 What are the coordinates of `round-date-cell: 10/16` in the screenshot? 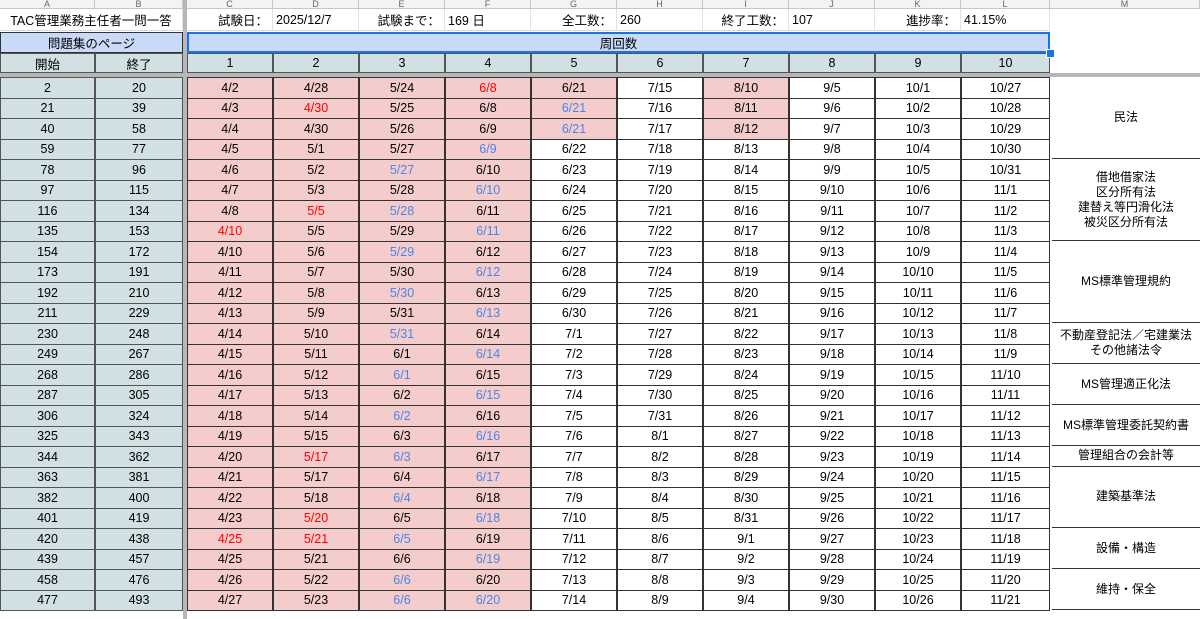 It's located at (918, 395).